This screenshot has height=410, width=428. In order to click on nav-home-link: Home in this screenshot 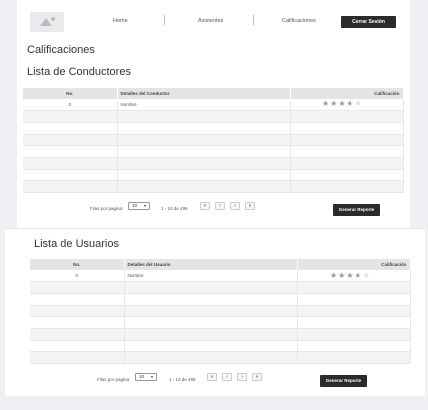, I will do `click(120, 21)`.